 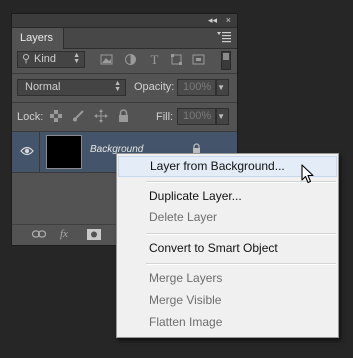 I want to click on filter-kind-label: Kind, so click(x=45, y=59).